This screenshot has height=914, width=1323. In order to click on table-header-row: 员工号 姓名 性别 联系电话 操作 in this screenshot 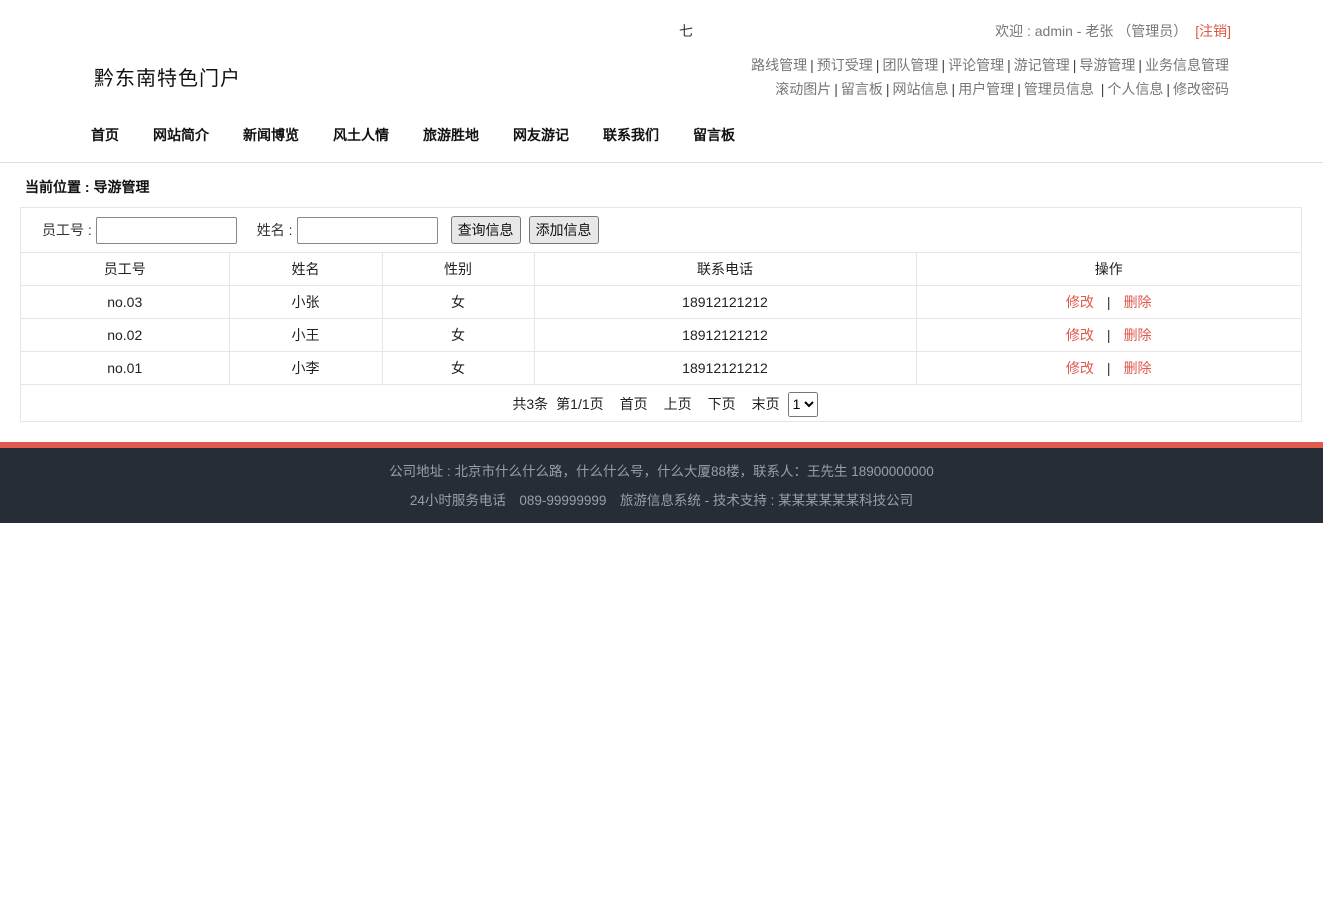, I will do `click(661, 269)`.